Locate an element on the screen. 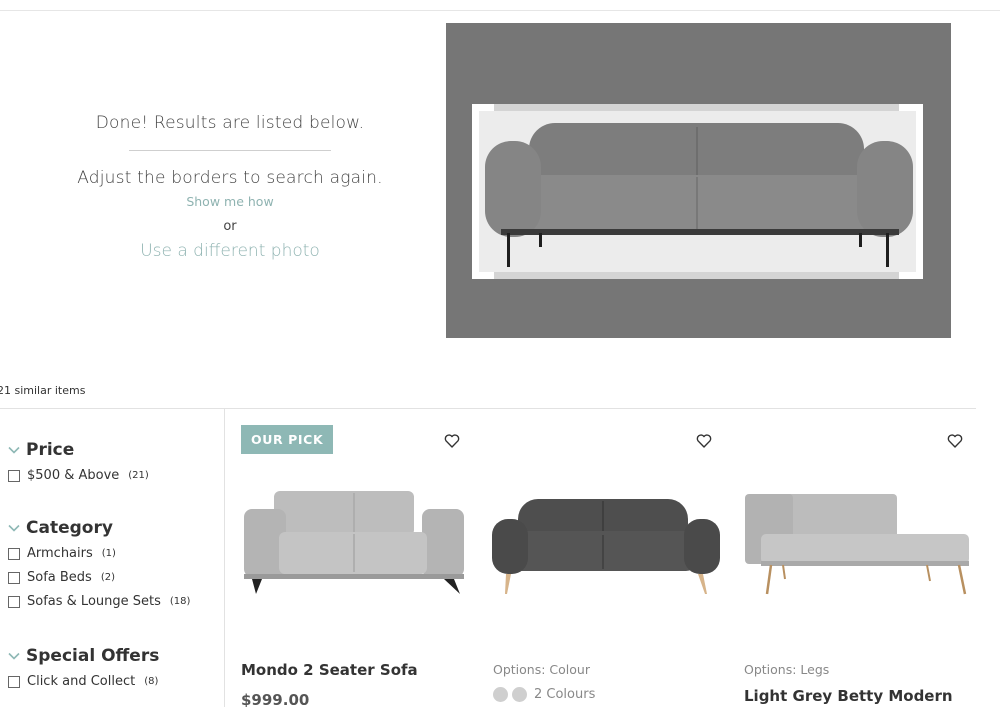 The width and height of the screenshot is (1000, 707). product-card: Options: Colour 2 Colours is located at coordinates (598, 558).